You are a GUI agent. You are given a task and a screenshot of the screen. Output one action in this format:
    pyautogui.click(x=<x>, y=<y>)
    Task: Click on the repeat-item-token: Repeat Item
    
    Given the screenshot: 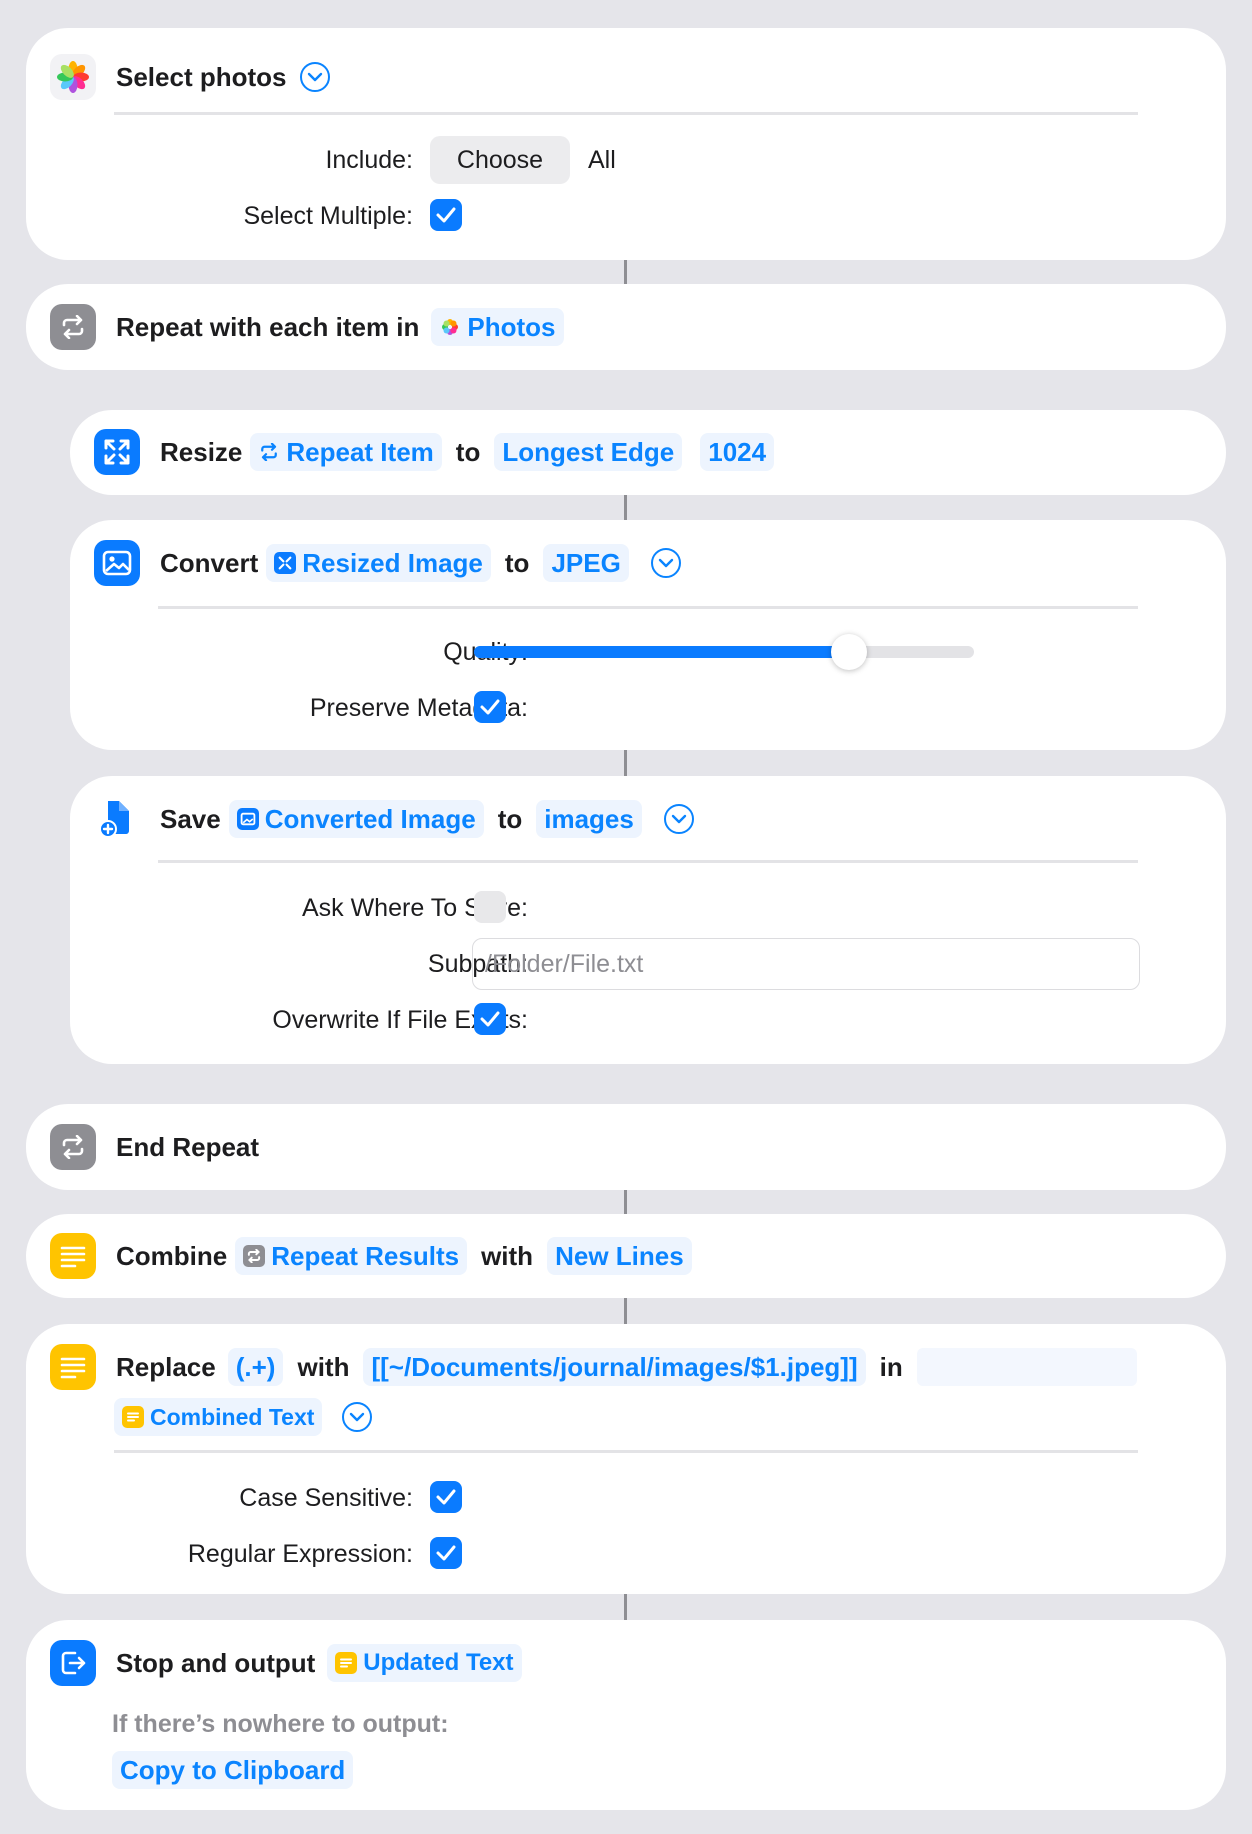 What is the action you would take?
    pyautogui.click(x=346, y=452)
    